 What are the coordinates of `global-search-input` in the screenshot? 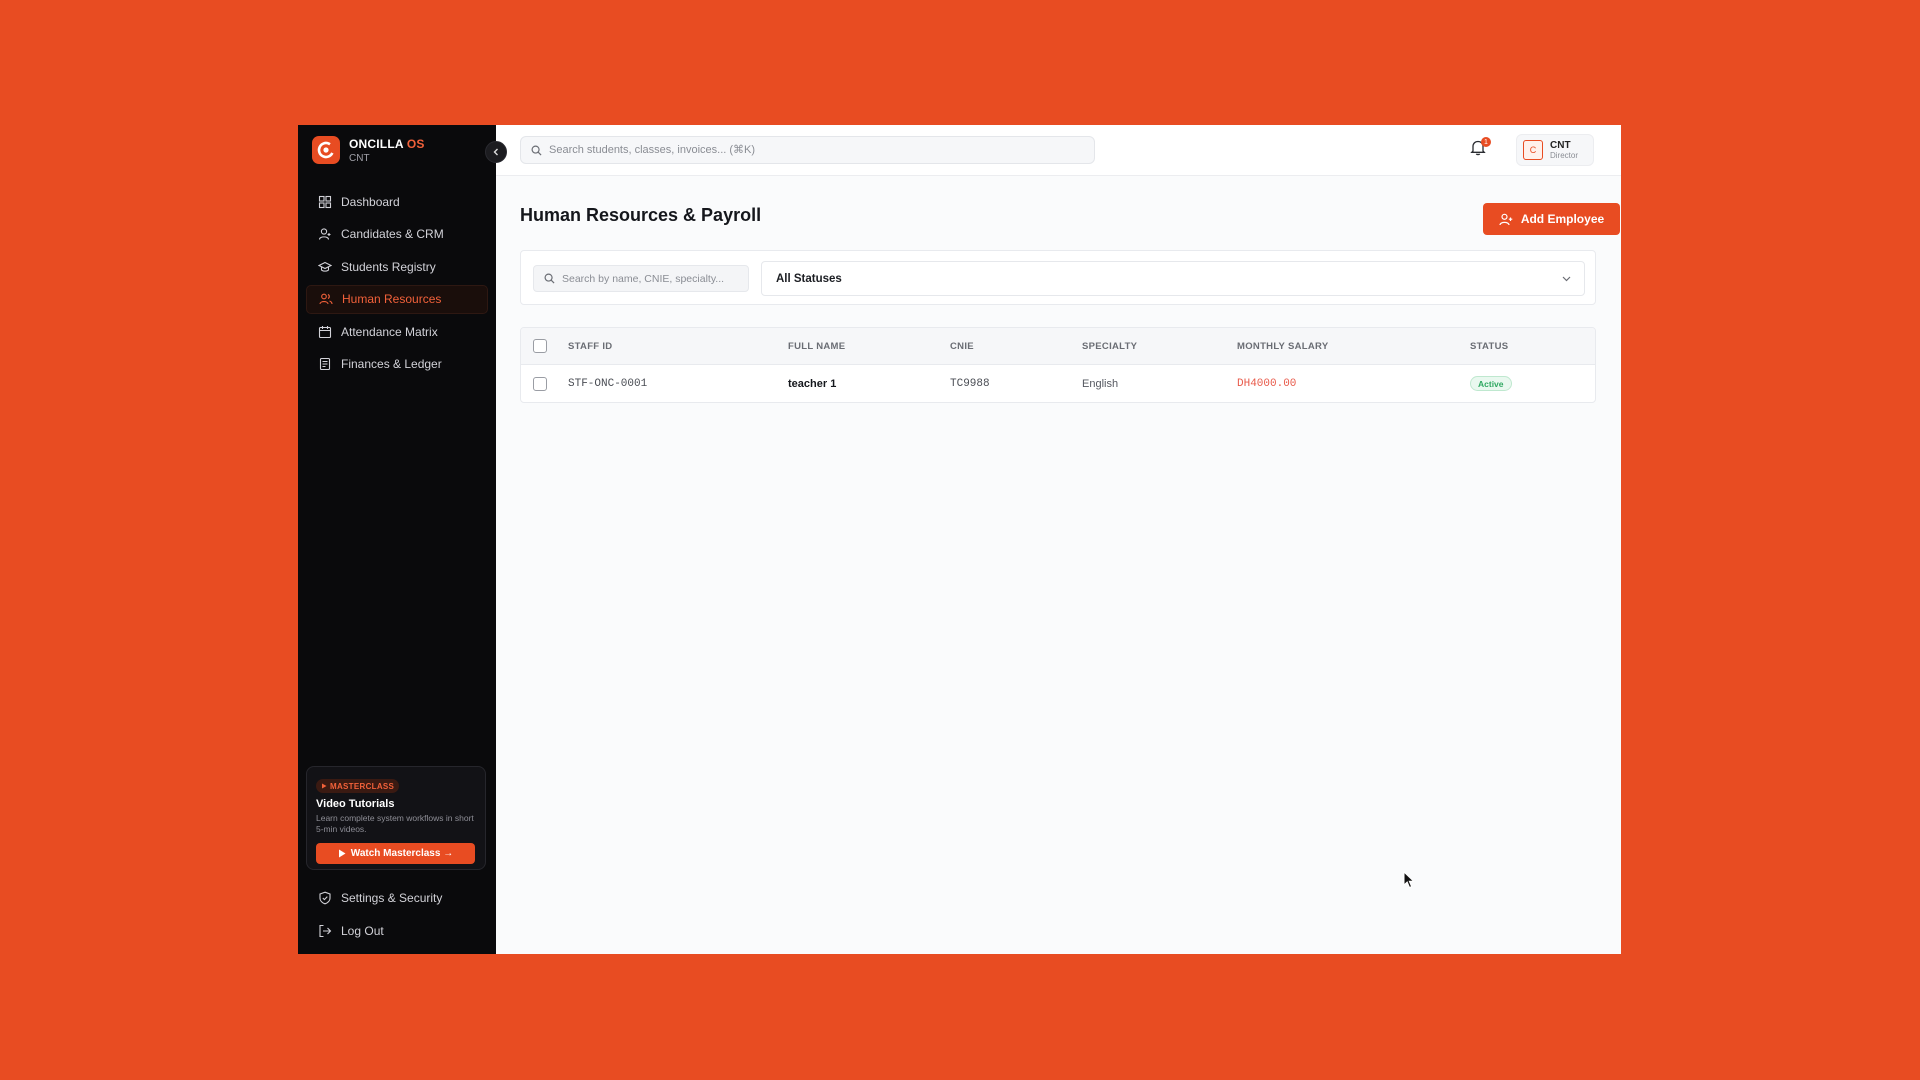 It's located at (809, 150).